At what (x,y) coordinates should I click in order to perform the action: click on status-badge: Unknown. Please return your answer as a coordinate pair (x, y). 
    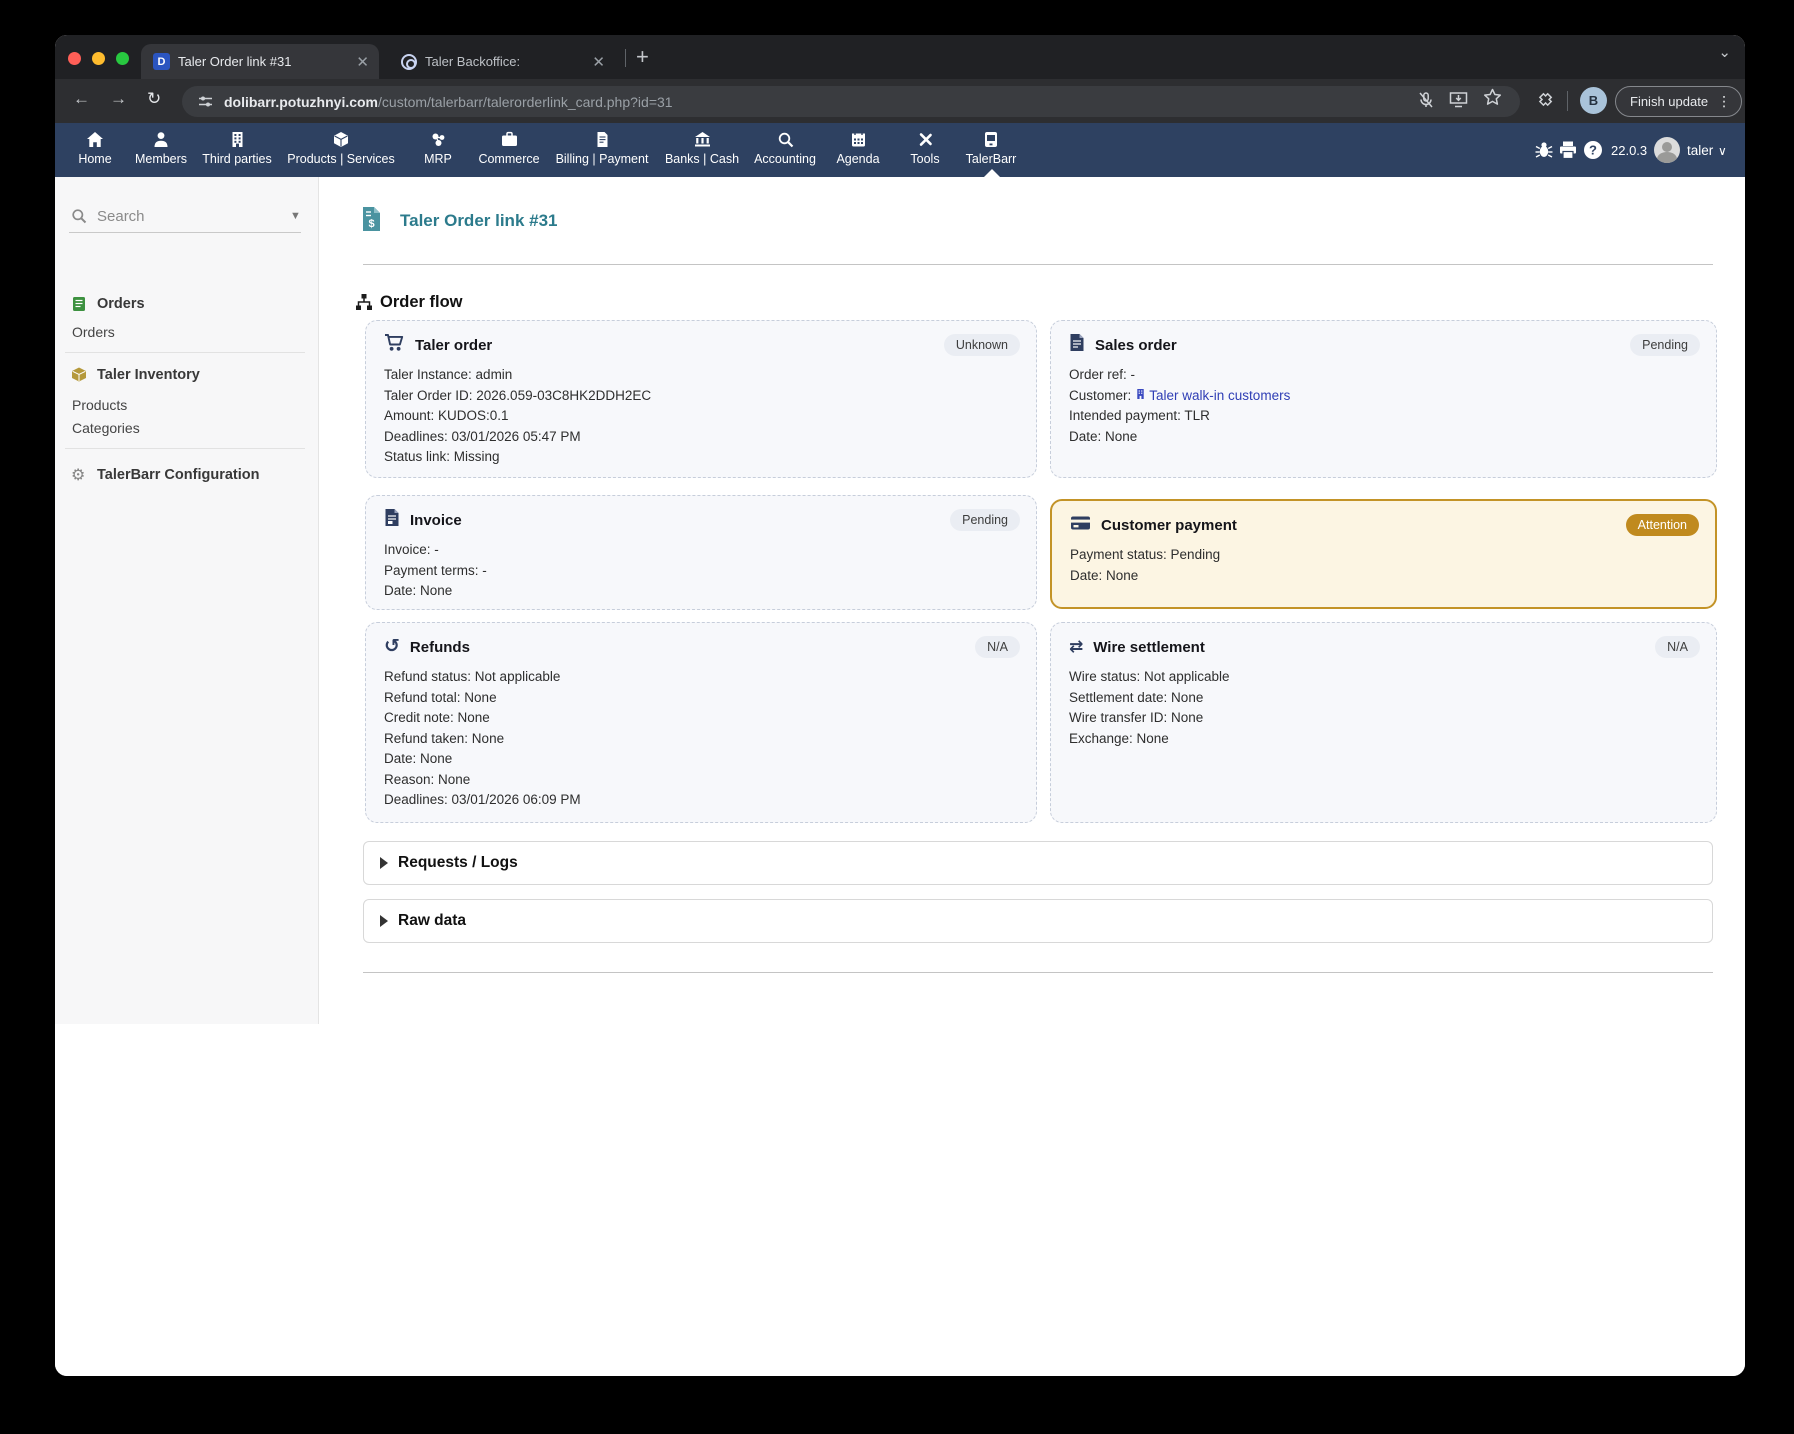
    Looking at the image, I should click on (981, 345).